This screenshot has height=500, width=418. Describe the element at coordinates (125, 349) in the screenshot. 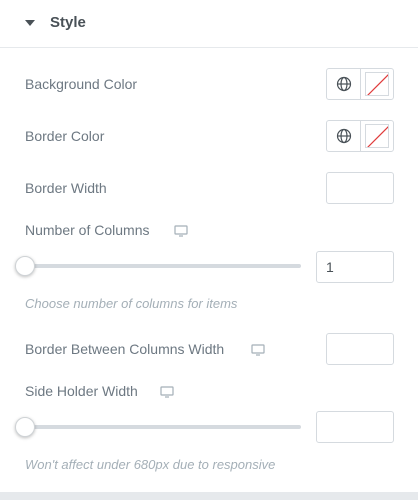

I see `border-between-columns-width-label: Border Between Columns Width` at that location.